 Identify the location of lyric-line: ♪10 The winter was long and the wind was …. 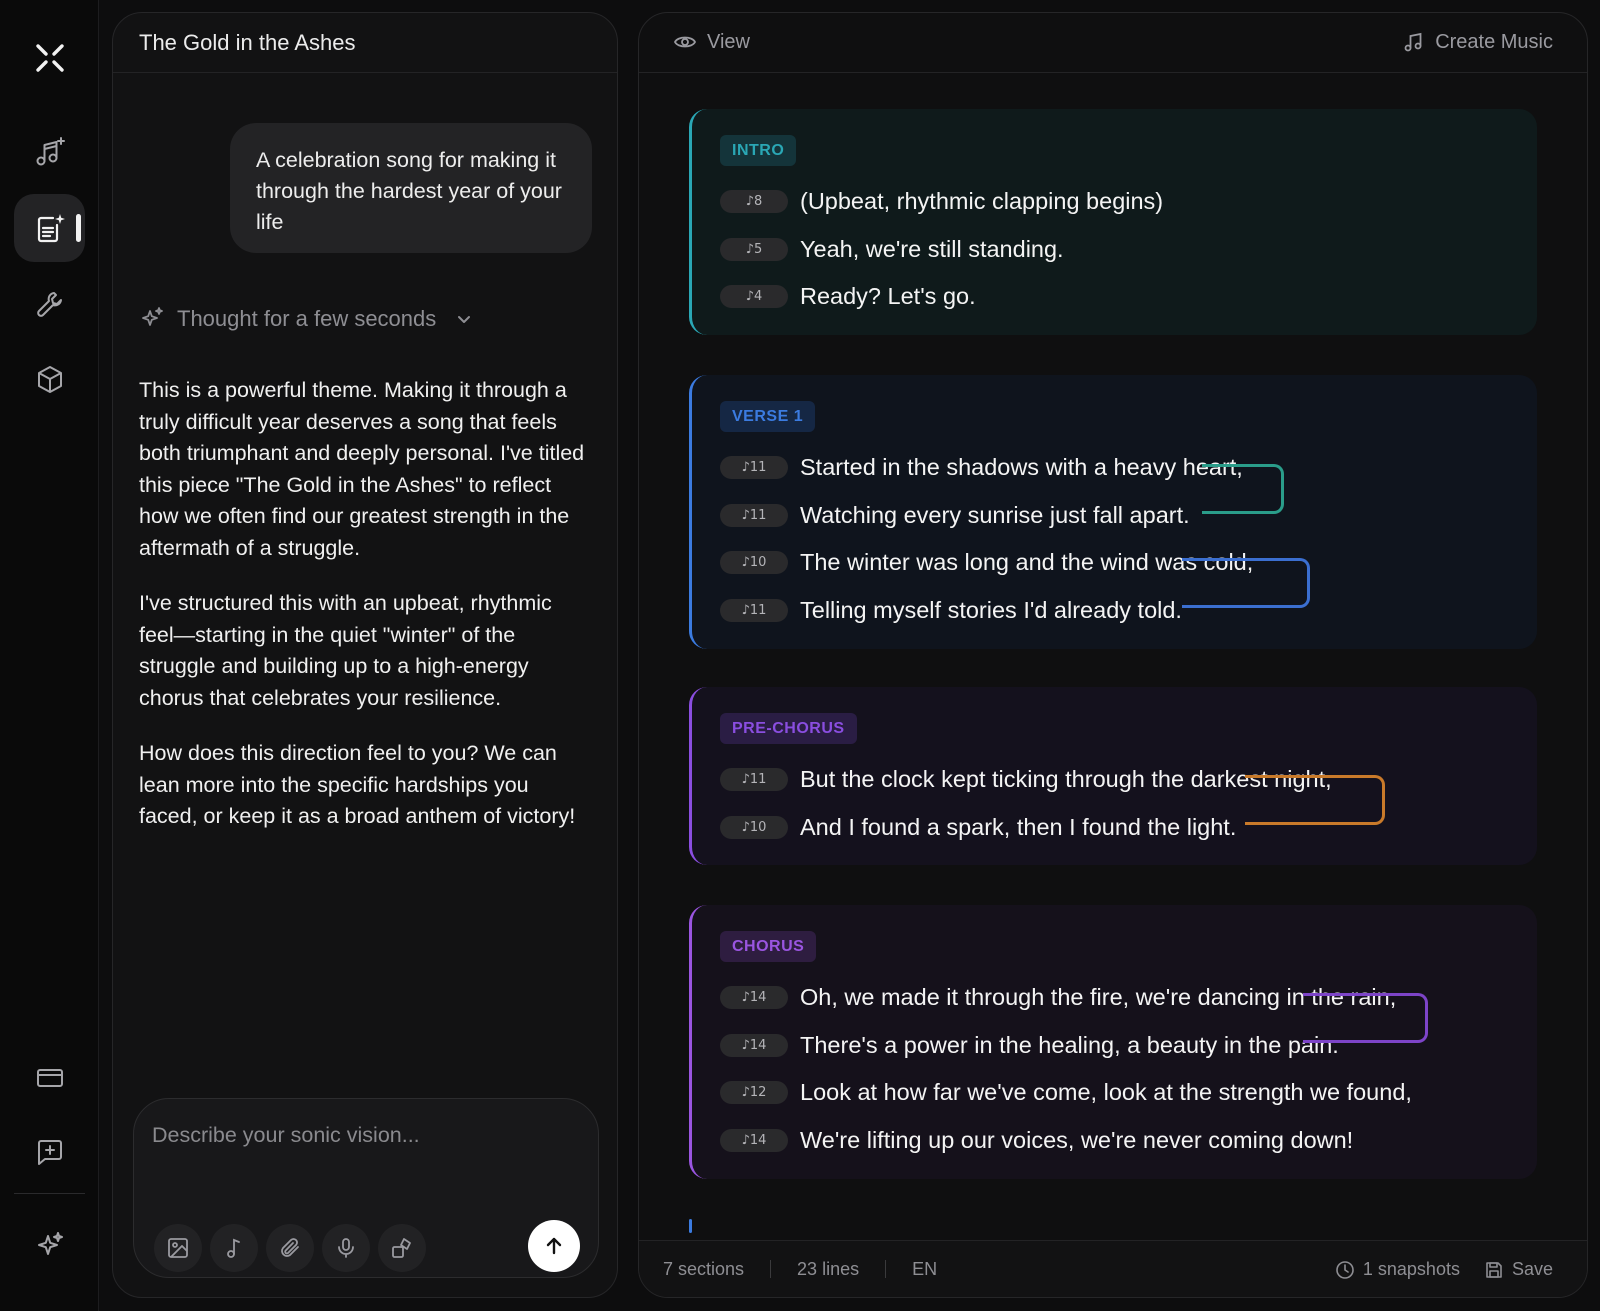
(1128, 563).